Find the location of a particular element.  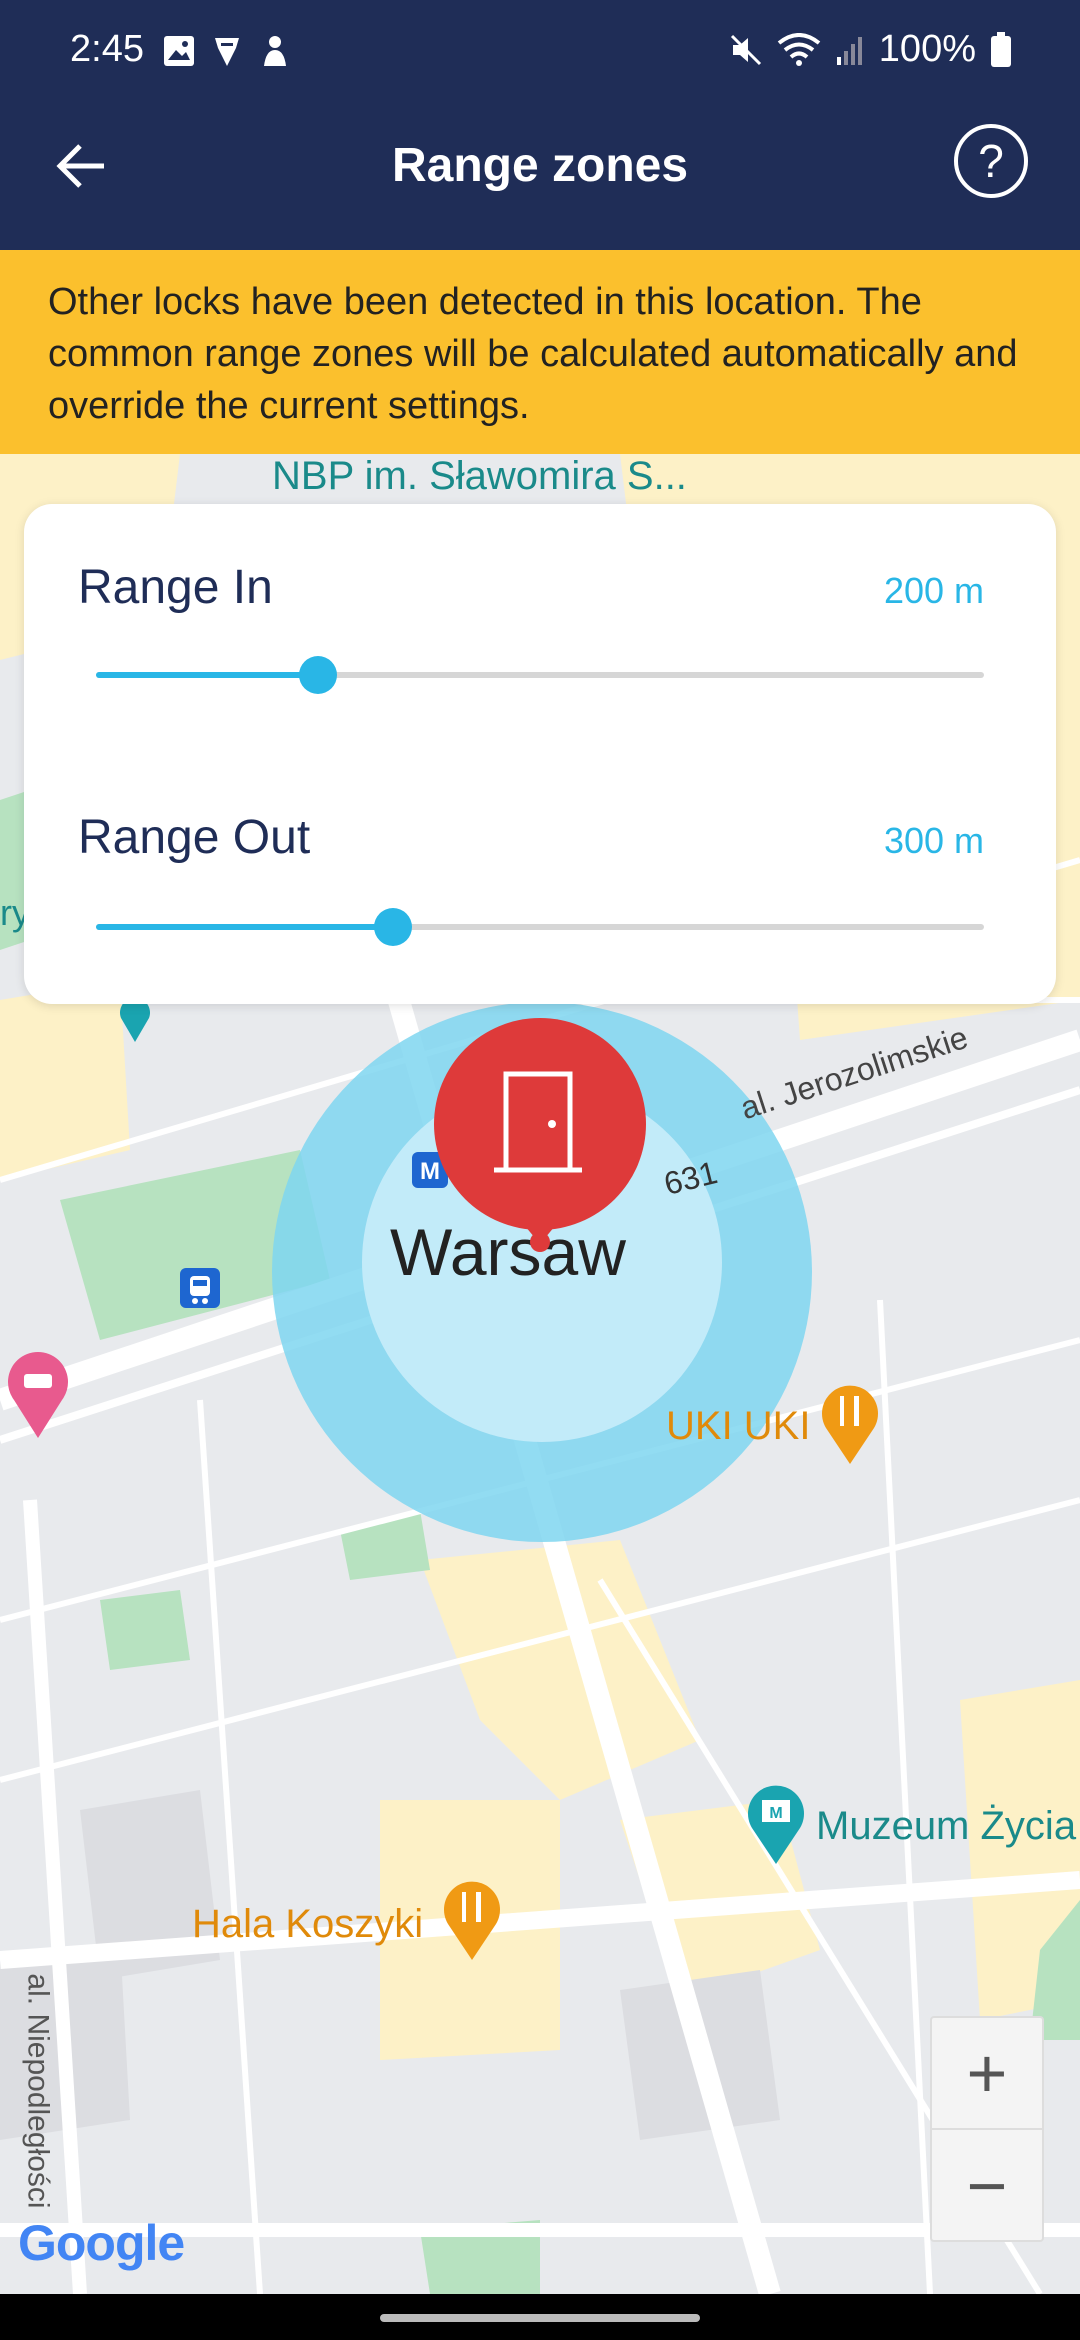

mute-icon is located at coordinates (745, 49).